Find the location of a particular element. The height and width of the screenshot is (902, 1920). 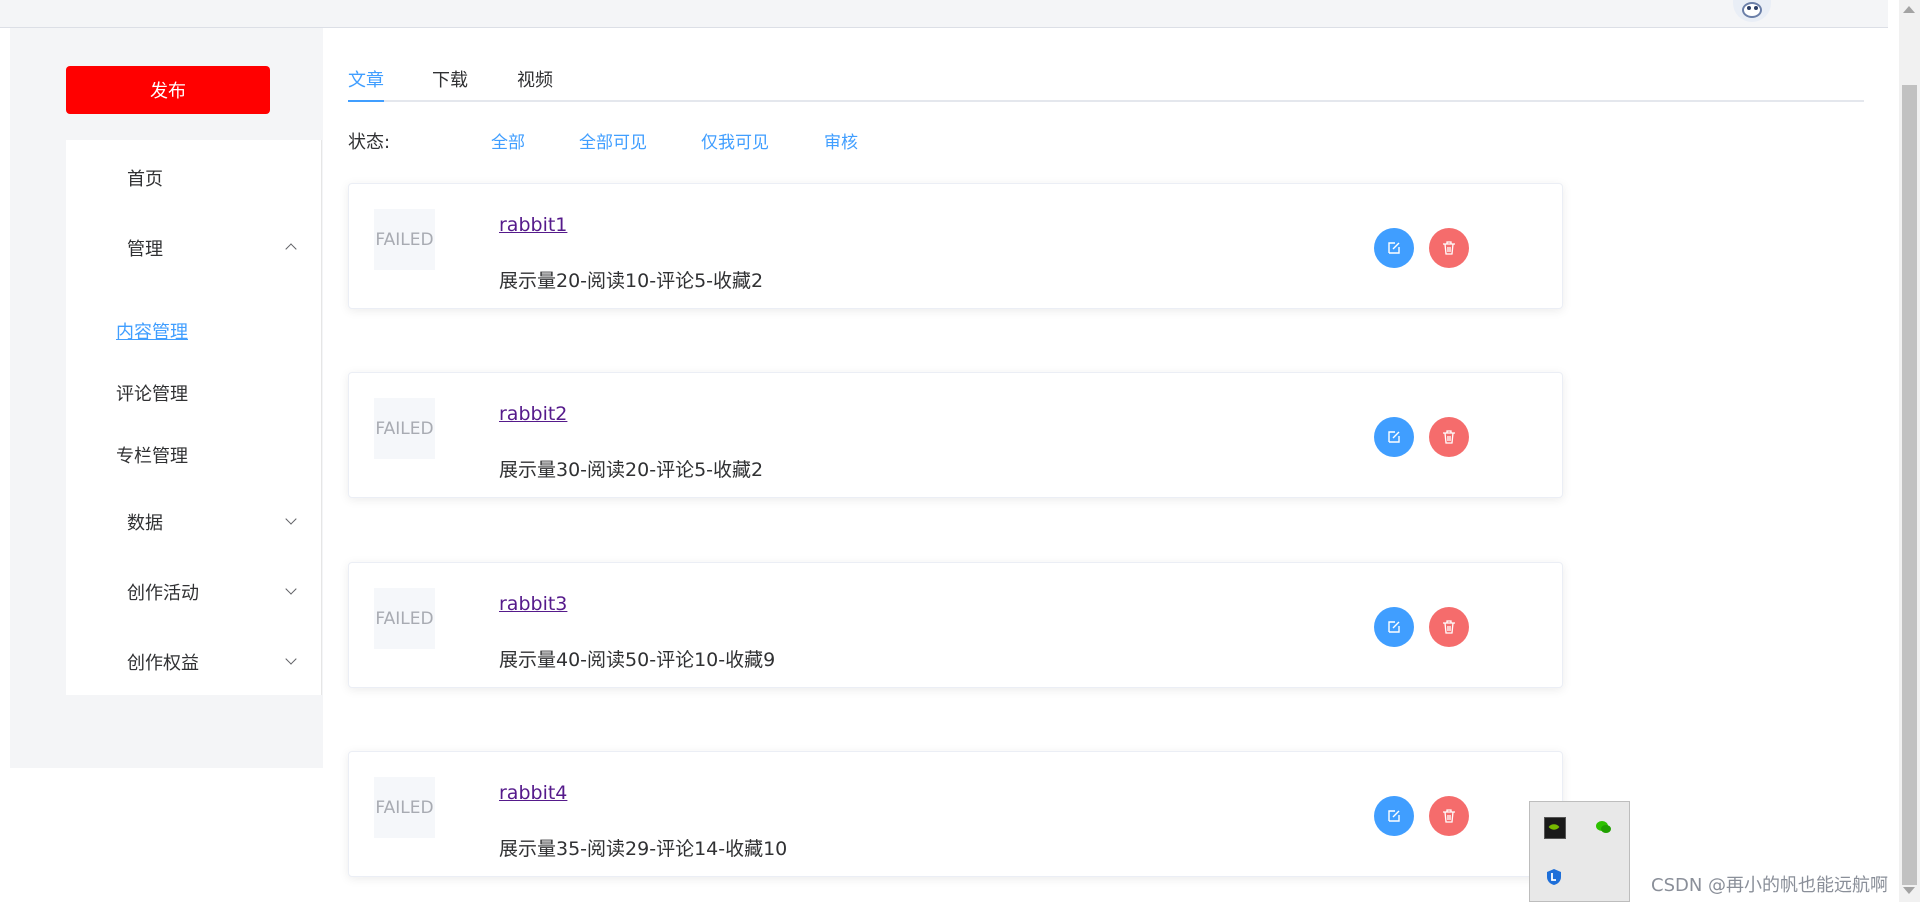

article-card: FAILED rabbit4 展示量35-阅读29-评论14-收藏10 is located at coordinates (955, 814).